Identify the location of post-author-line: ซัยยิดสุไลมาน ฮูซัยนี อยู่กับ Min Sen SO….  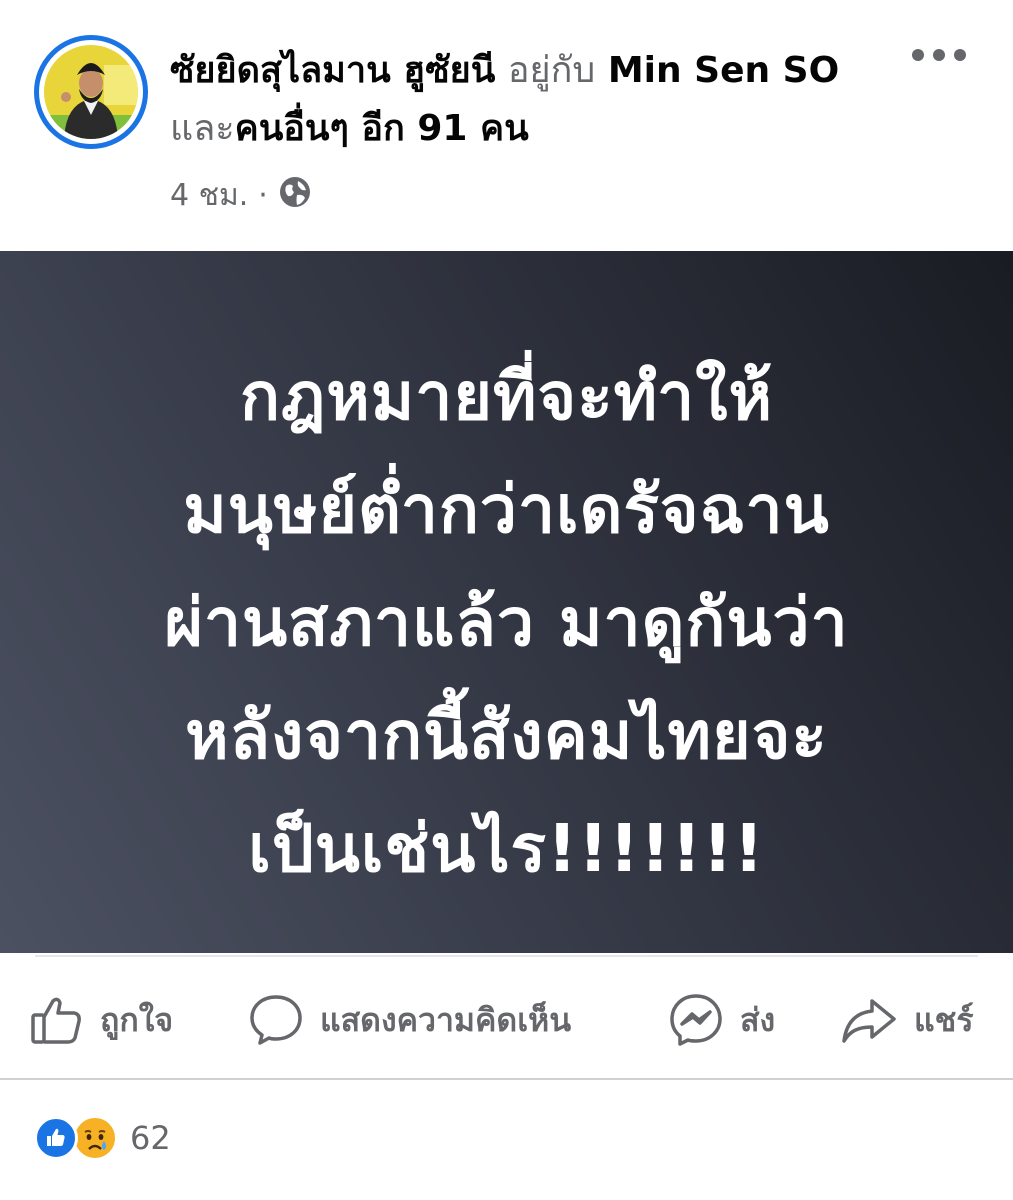
(540, 100).